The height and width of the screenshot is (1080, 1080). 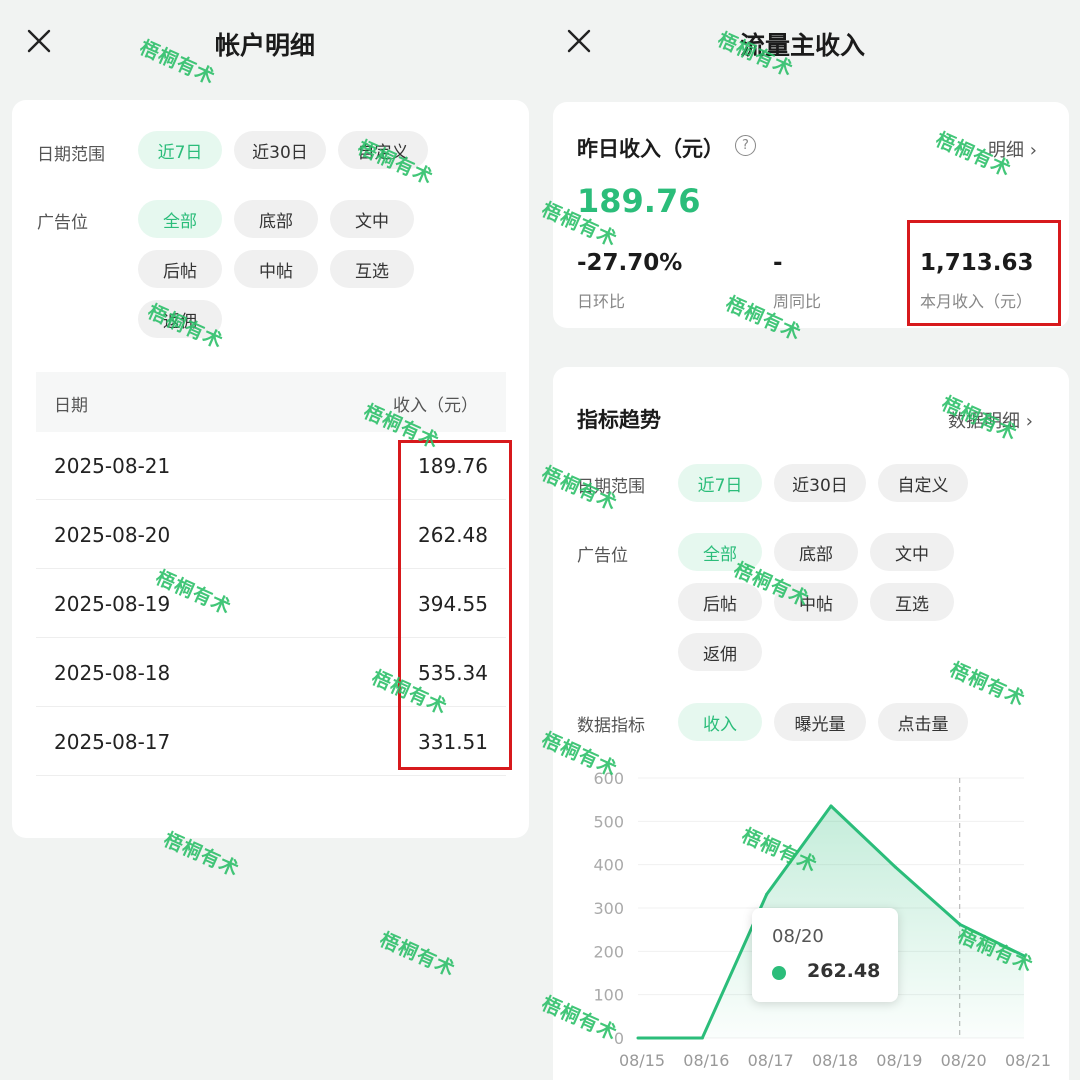 What do you see at coordinates (964, 1060) in the screenshot?
I see `x-tick-label: 08/20` at bounding box center [964, 1060].